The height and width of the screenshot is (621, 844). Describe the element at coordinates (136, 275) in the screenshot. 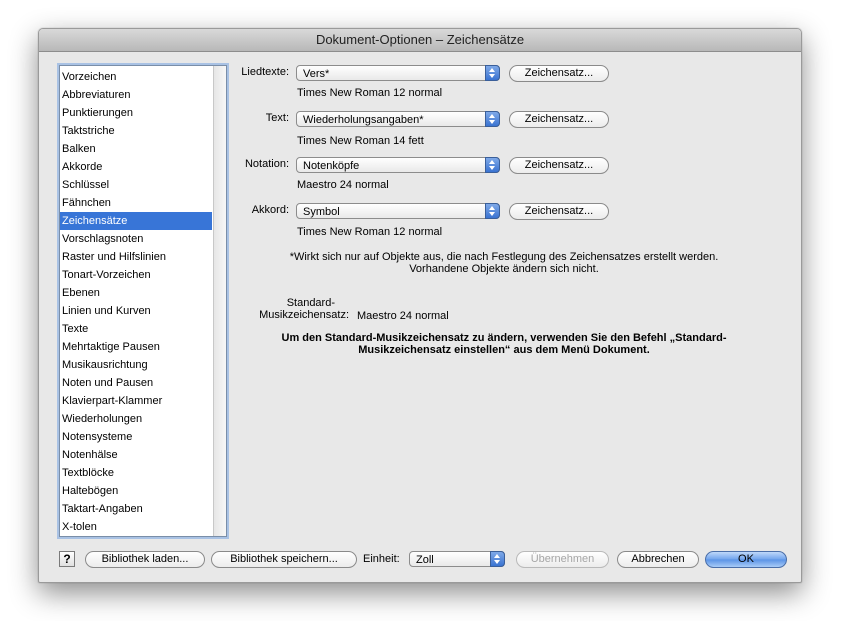

I see `category-item: Tonart-Vorzeichen` at that location.